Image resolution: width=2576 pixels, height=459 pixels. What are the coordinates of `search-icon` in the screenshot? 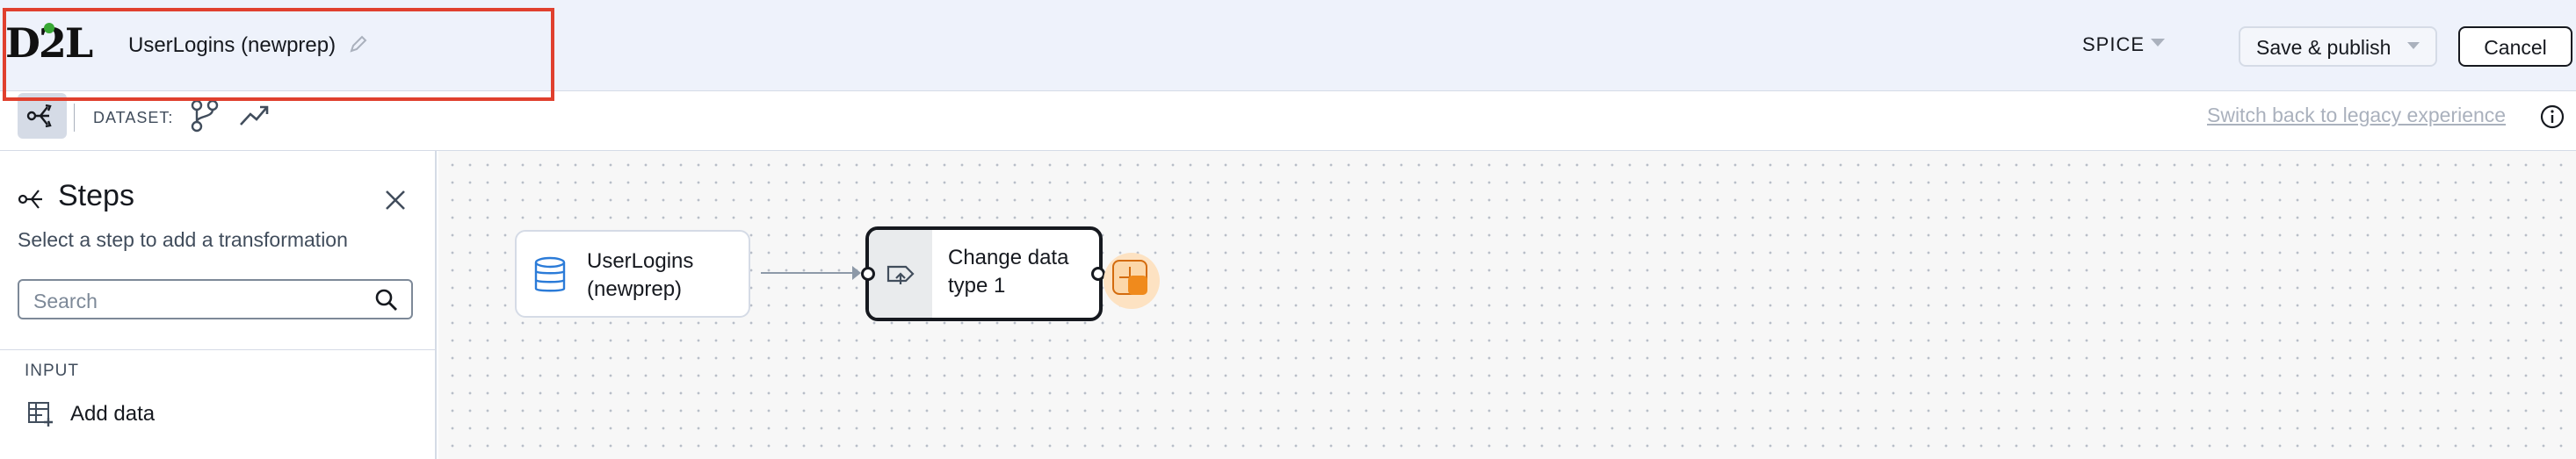 It's located at (386, 300).